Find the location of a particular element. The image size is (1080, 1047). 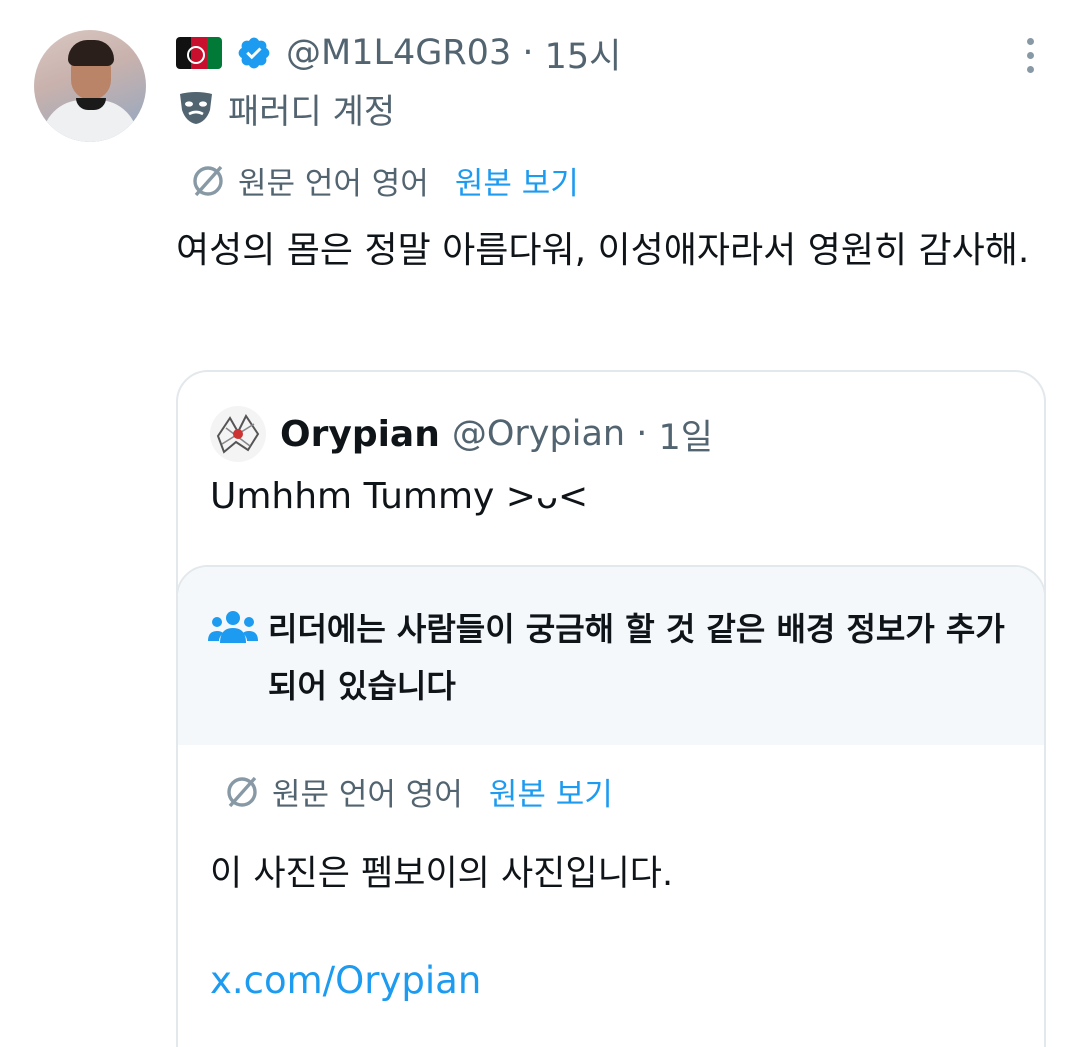

note-translation-row: 원문 언어 영어 원본 보기 is located at coordinates (417, 791).